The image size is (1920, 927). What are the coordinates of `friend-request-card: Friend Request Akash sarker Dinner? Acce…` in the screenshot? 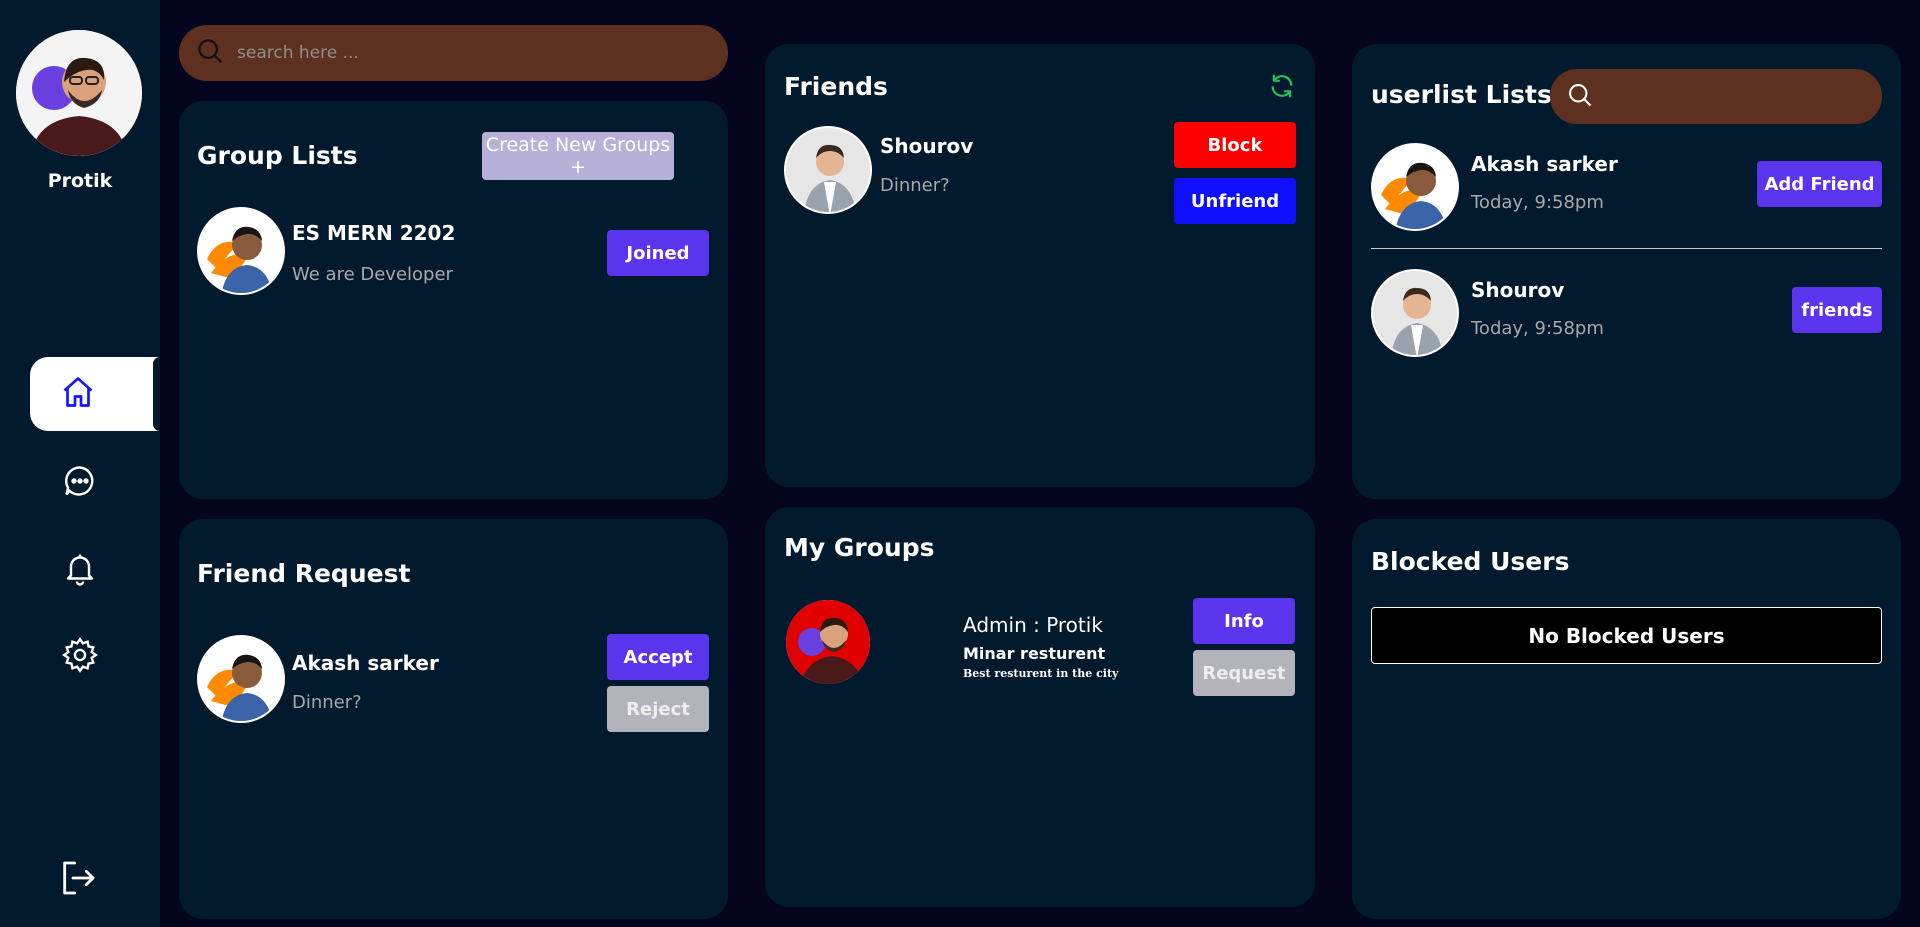 It's located at (453, 719).